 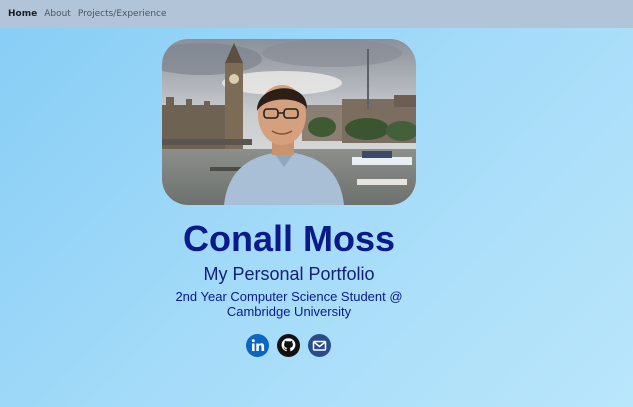 I want to click on person-name: Conall Moss, so click(x=289, y=238).